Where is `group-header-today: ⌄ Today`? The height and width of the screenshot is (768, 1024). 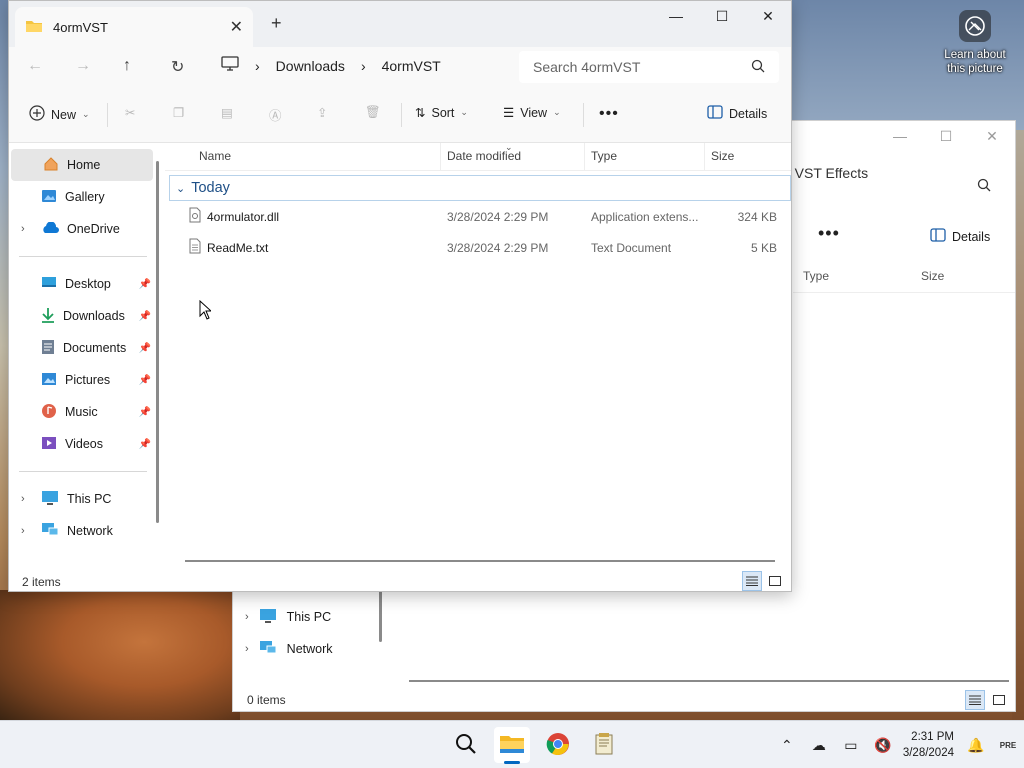 group-header-today: ⌄ Today is located at coordinates (480, 188).